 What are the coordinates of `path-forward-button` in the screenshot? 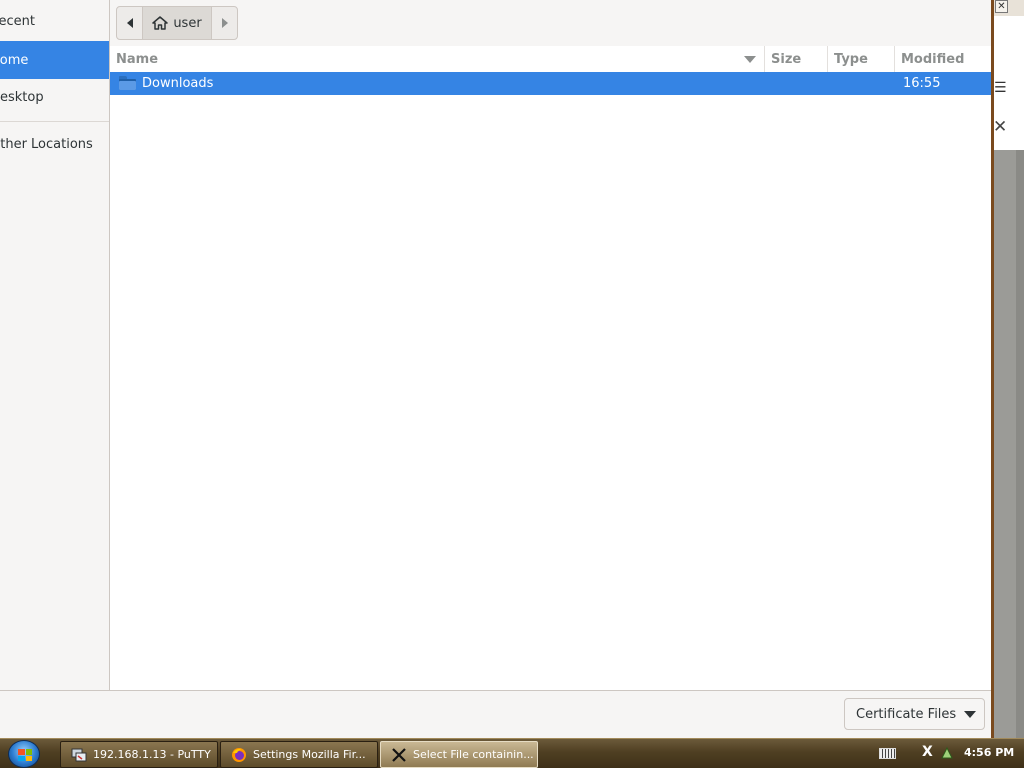 It's located at (224, 23).